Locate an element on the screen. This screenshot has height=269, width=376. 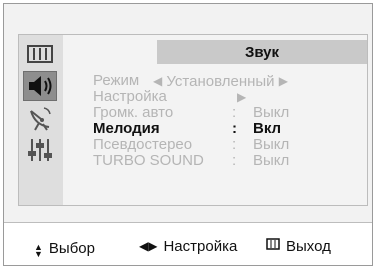
channel-icon is located at coordinates (40, 118).